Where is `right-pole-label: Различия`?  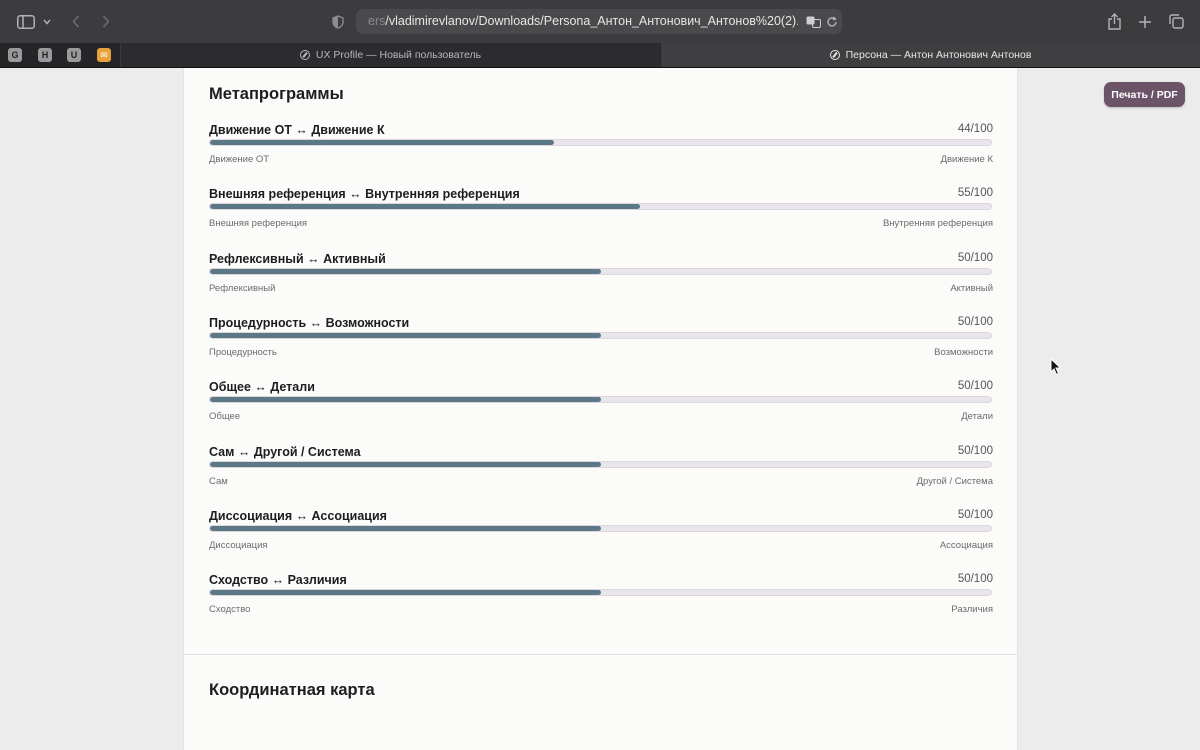
right-pole-label: Различия is located at coordinates (972, 610).